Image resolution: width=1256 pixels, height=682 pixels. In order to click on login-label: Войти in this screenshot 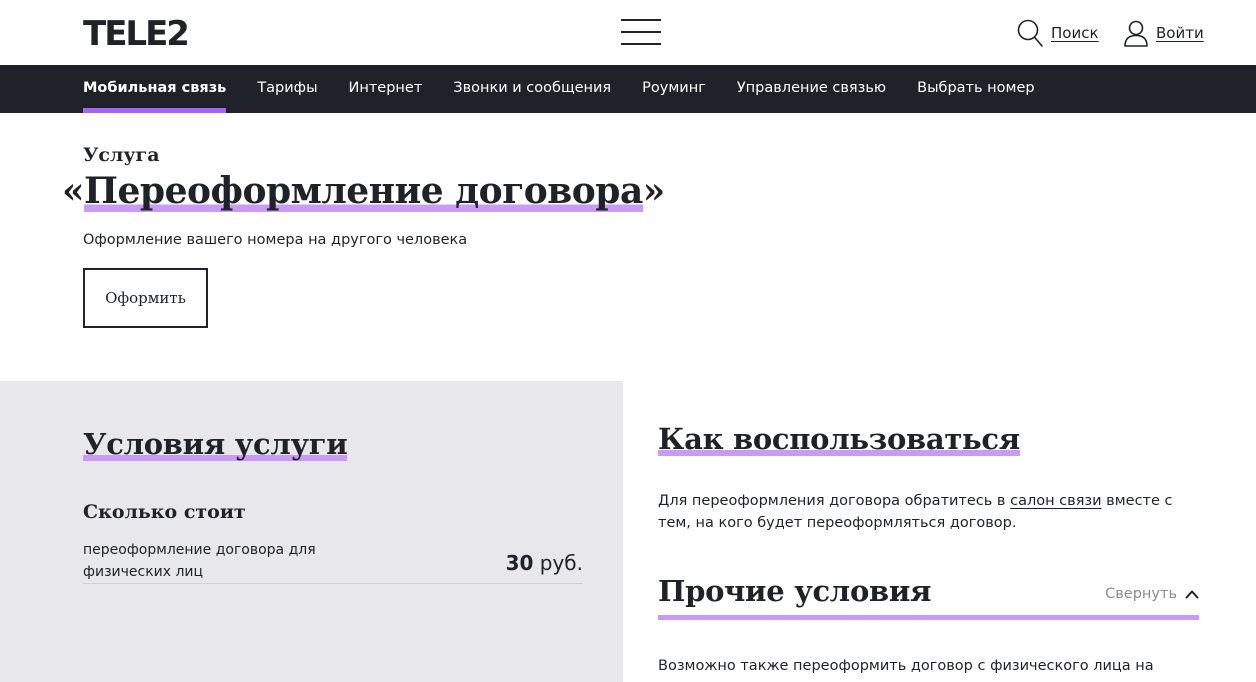, I will do `click(1180, 33)`.